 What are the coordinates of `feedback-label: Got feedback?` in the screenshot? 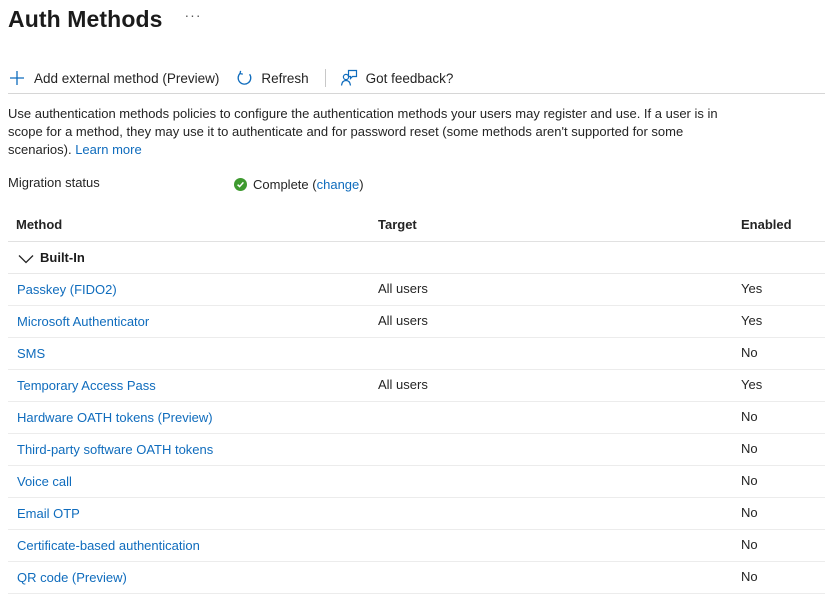 It's located at (409, 78).